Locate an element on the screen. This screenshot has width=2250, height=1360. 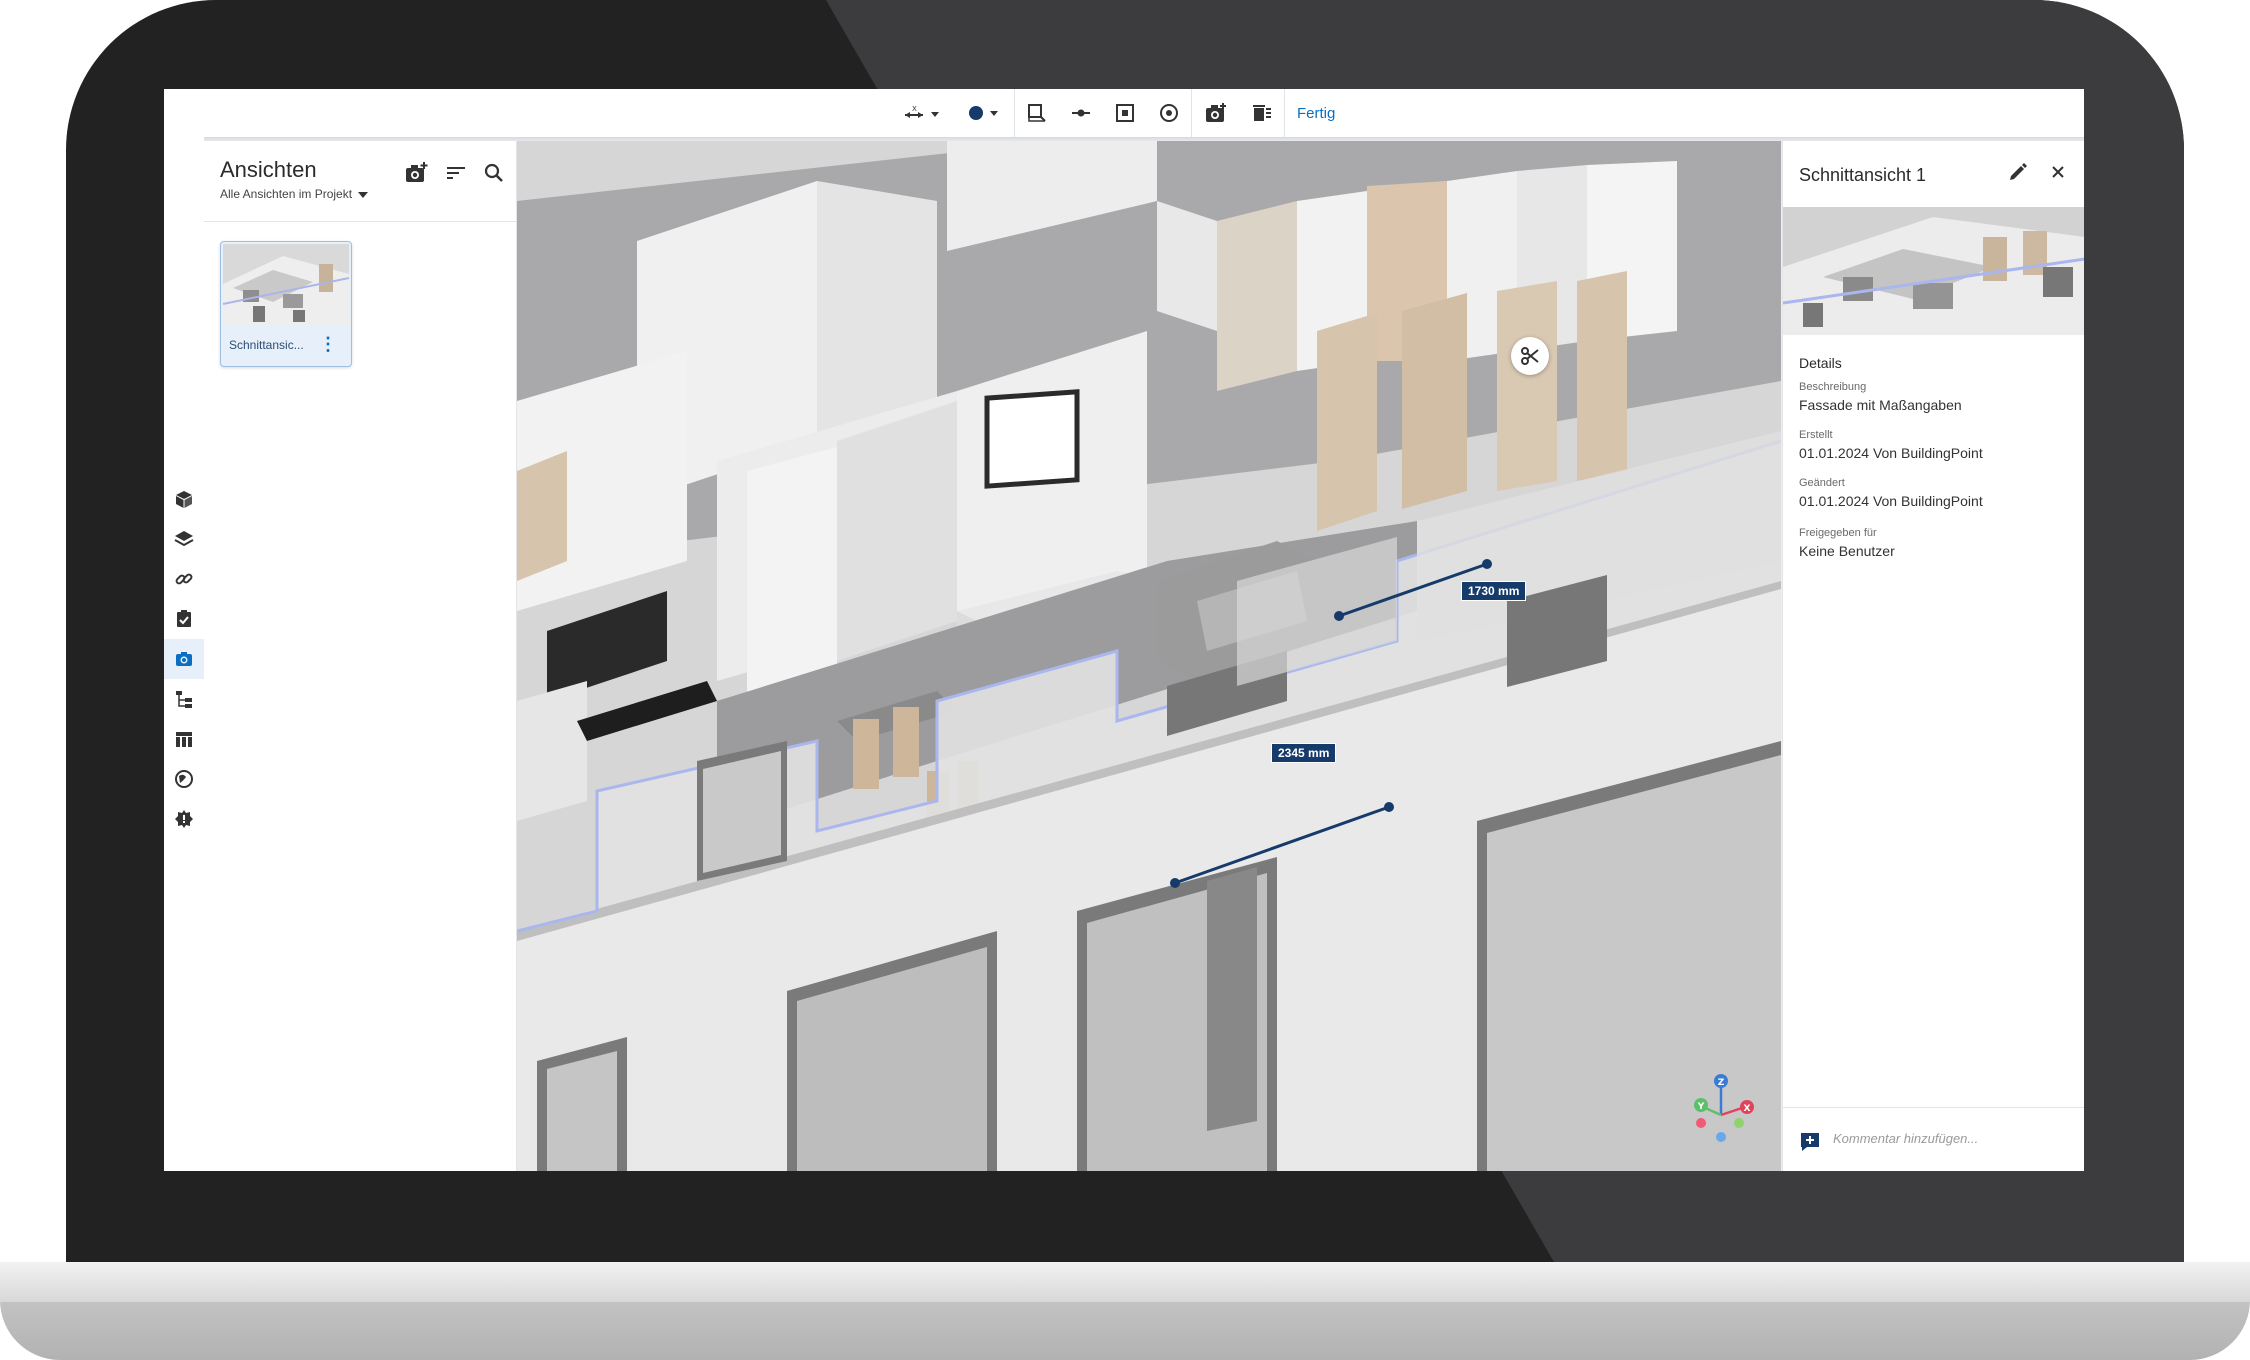
delete-icon is located at coordinates (1262, 113).